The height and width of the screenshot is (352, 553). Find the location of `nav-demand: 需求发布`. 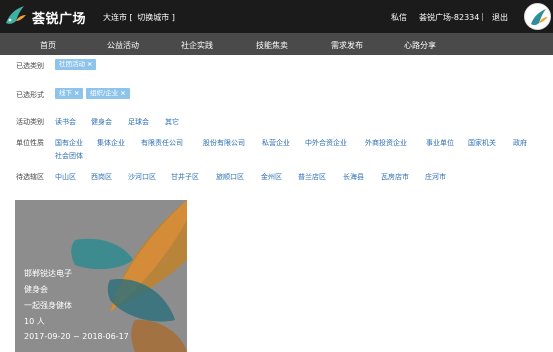

nav-demand: 需求发布 is located at coordinates (347, 45).